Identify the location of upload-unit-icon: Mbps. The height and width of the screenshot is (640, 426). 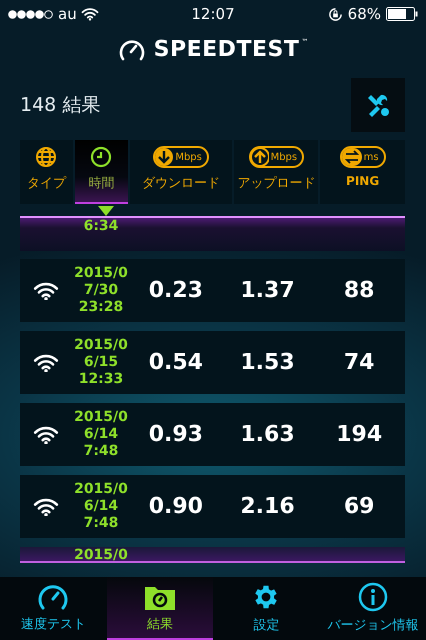
(276, 157).